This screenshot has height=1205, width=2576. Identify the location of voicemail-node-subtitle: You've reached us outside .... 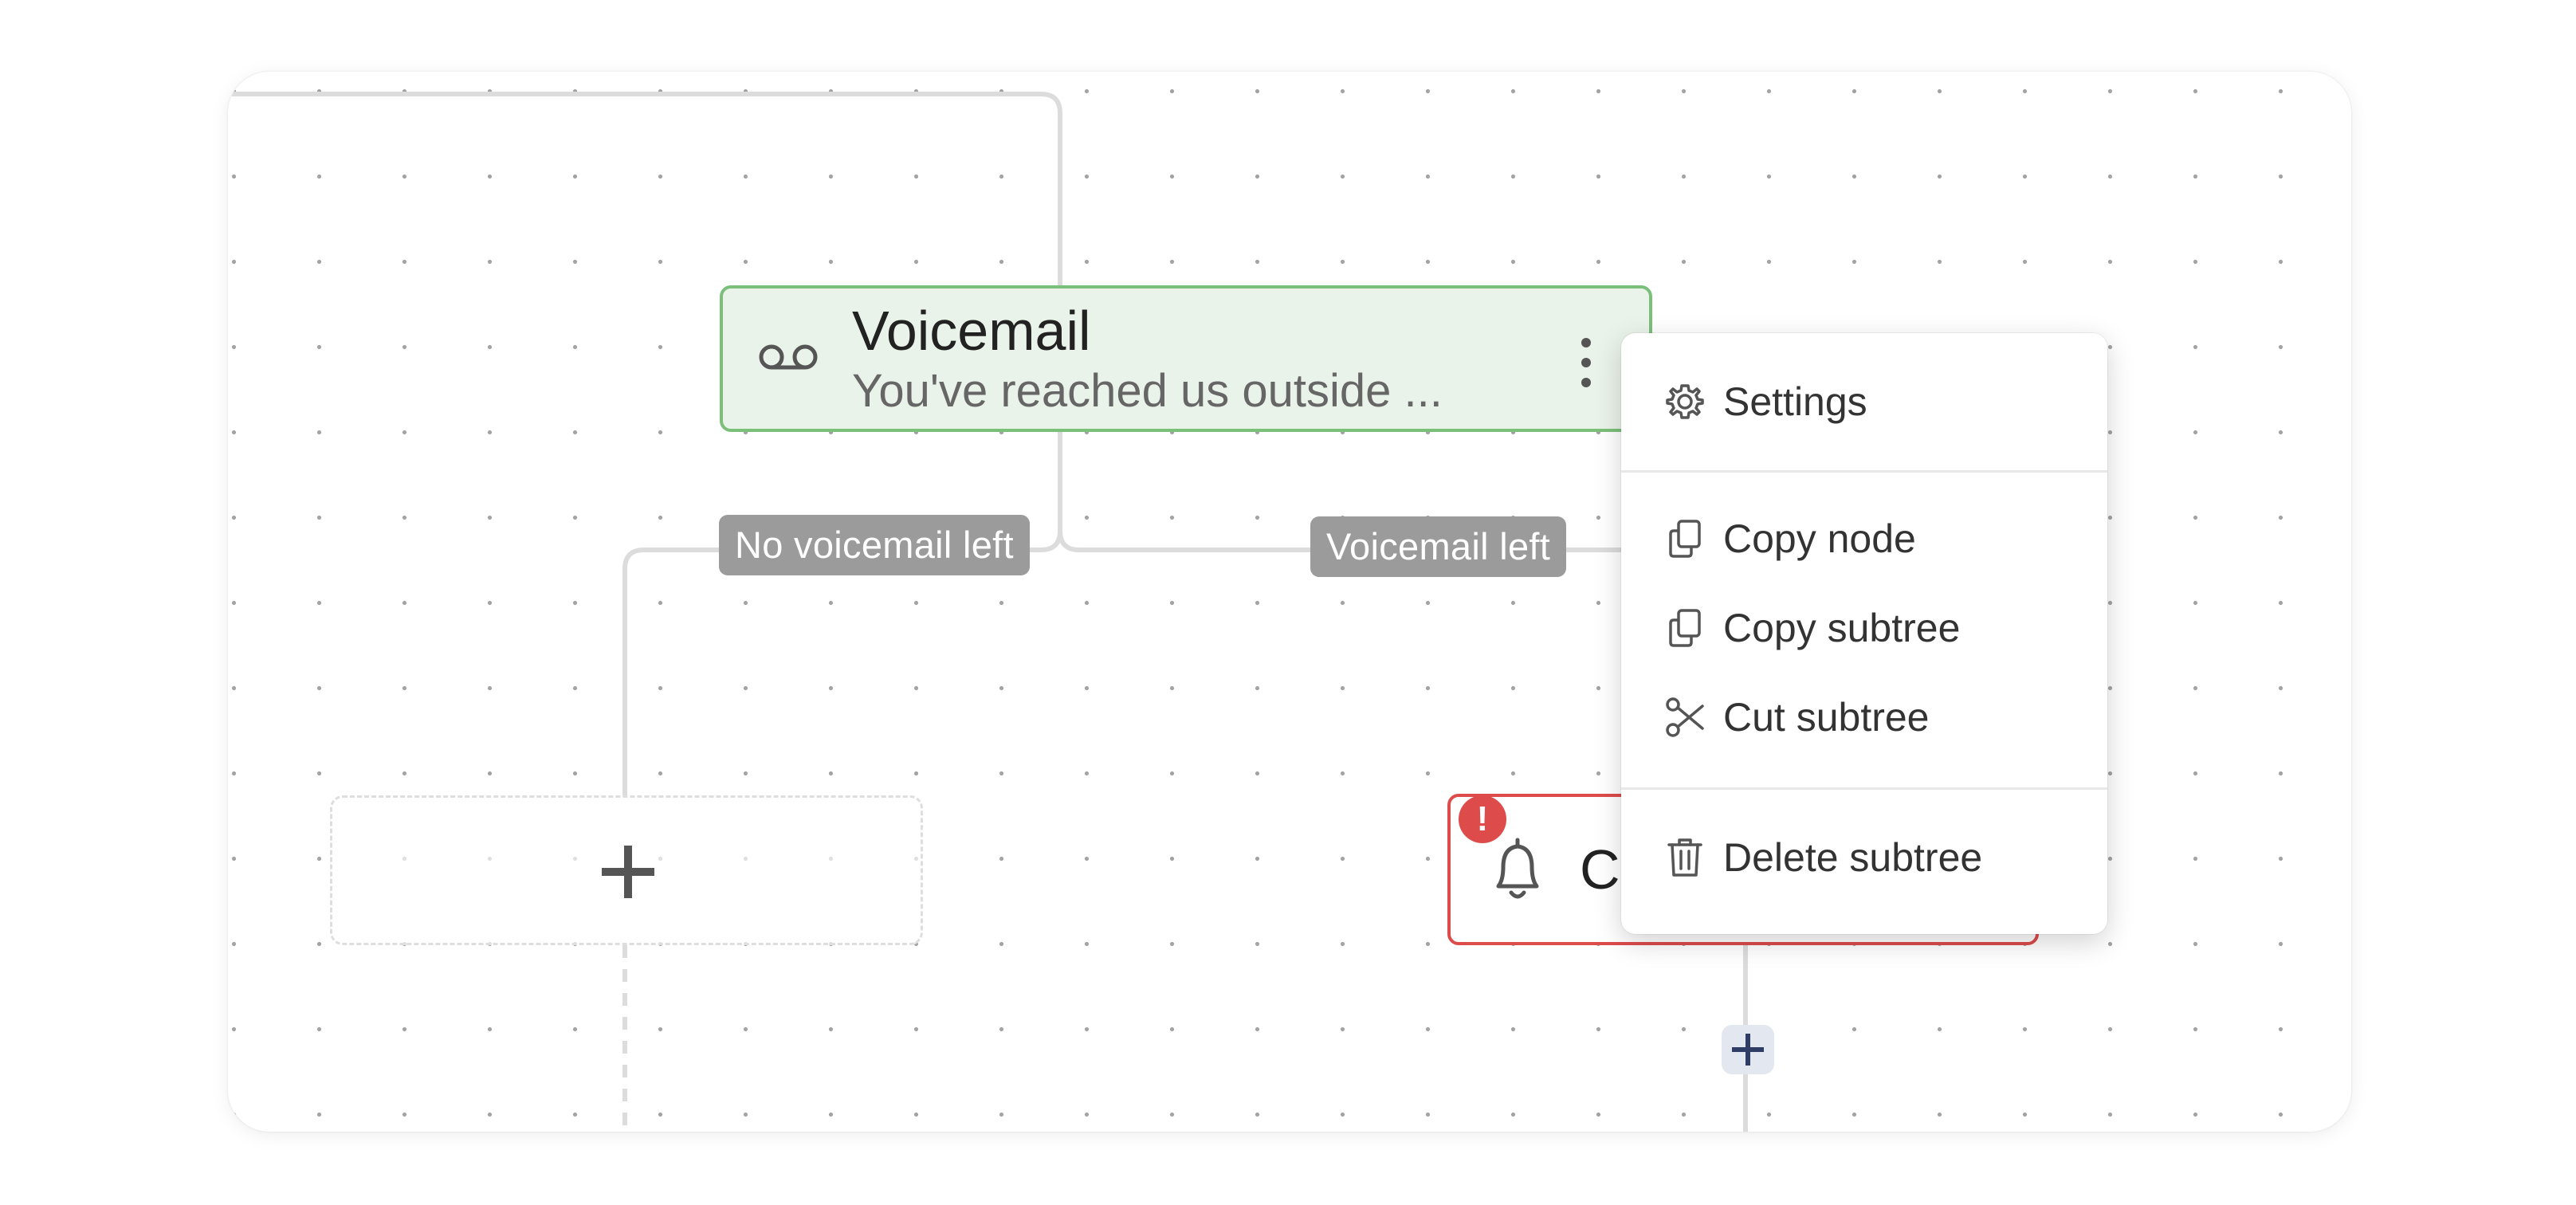
(1147, 391).